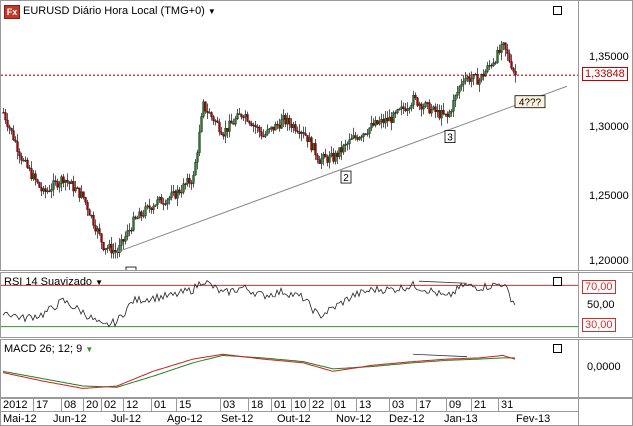 This screenshot has width=633, height=426. What do you see at coordinates (20, 419) in the screenshot?
I see `x-month-label: Mai-12` at bounding box center [20, 419].